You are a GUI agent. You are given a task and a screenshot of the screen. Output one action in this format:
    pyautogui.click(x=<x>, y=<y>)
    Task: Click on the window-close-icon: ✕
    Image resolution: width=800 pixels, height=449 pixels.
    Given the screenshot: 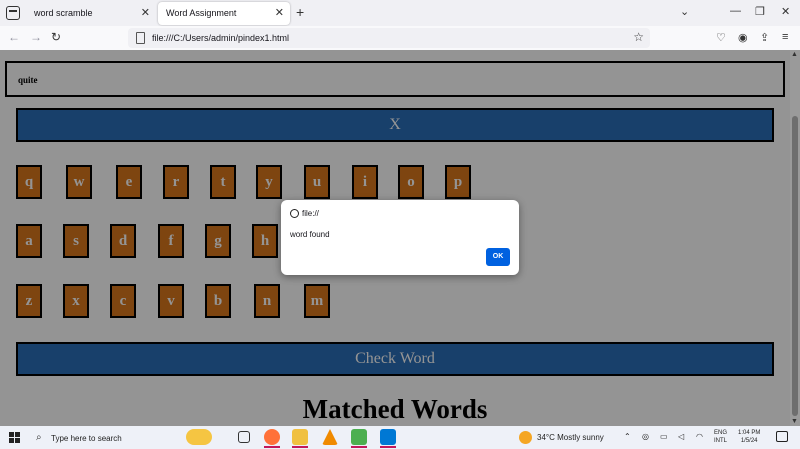 What is the action you would take?
    pyautogui.click(x=785, y=11)
    